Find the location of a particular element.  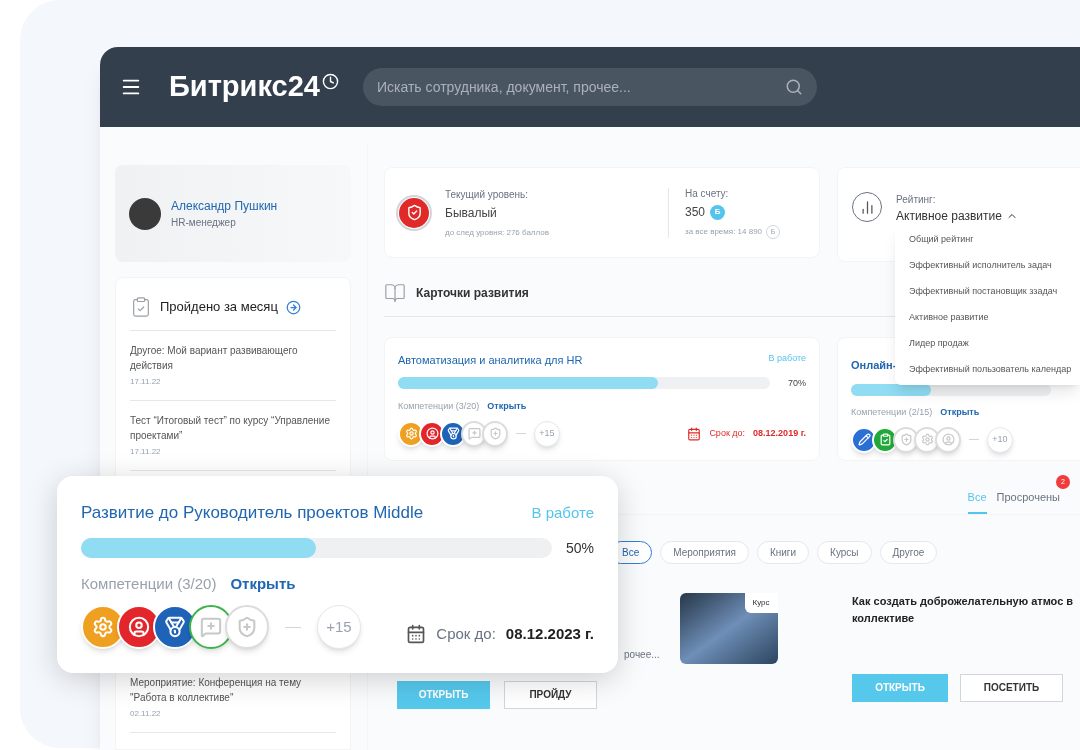

user-role: HR-менеджер is located at coordinates (204, 223).